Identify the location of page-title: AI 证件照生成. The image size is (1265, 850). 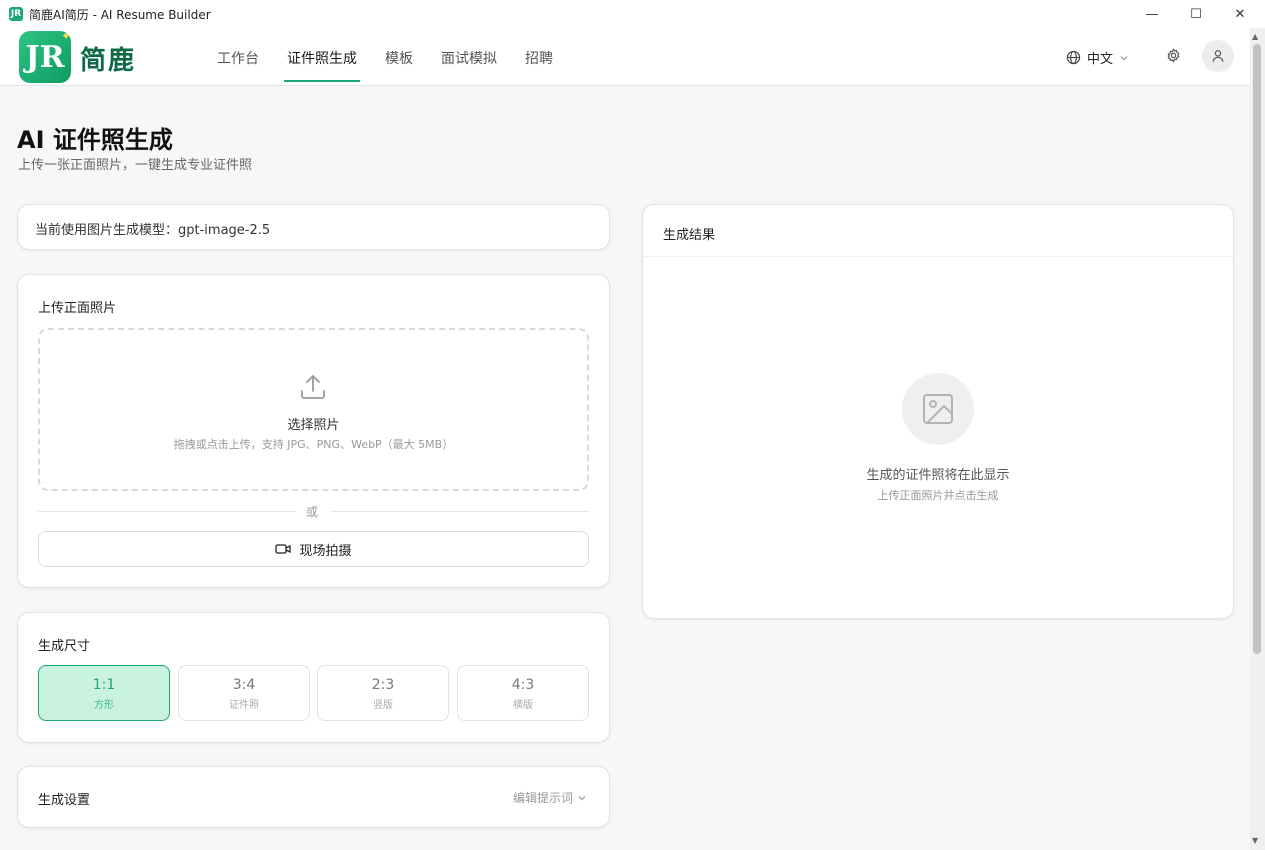
(95, 140).